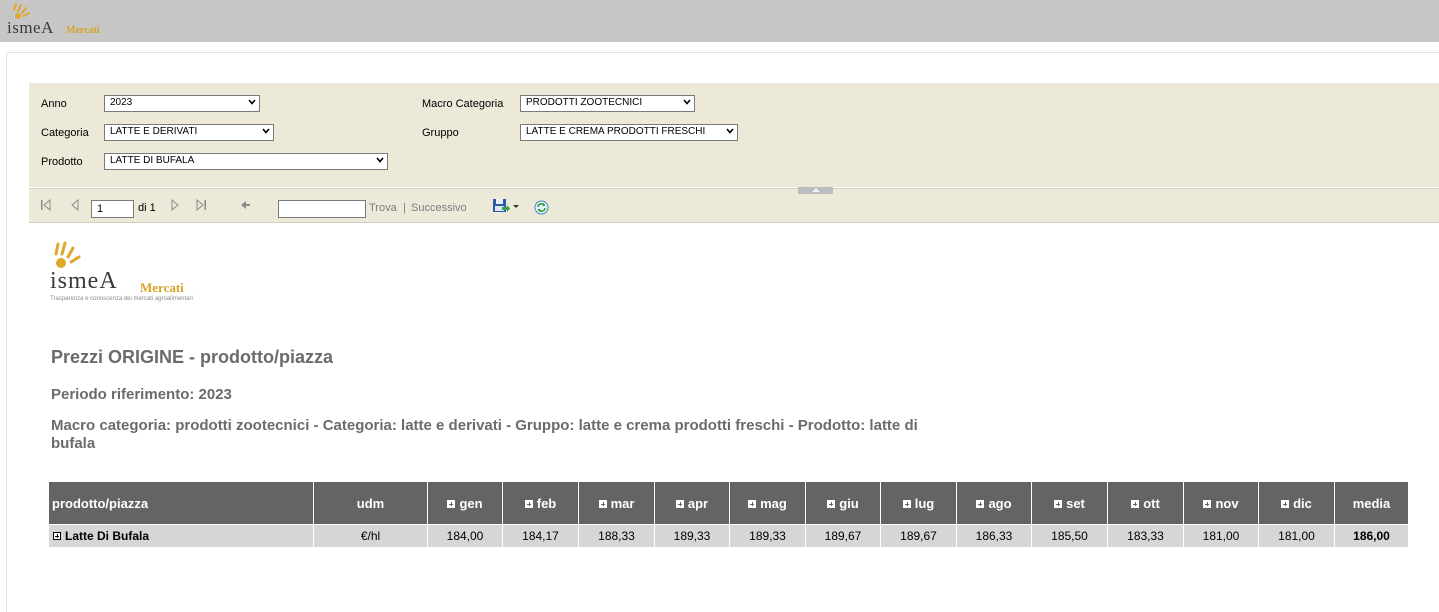 The image size is (1439, 612). What do you see at coordinates (112, 209) in the screenshot?
I see `page-number-input: 1` at bounding box center [112, 209].